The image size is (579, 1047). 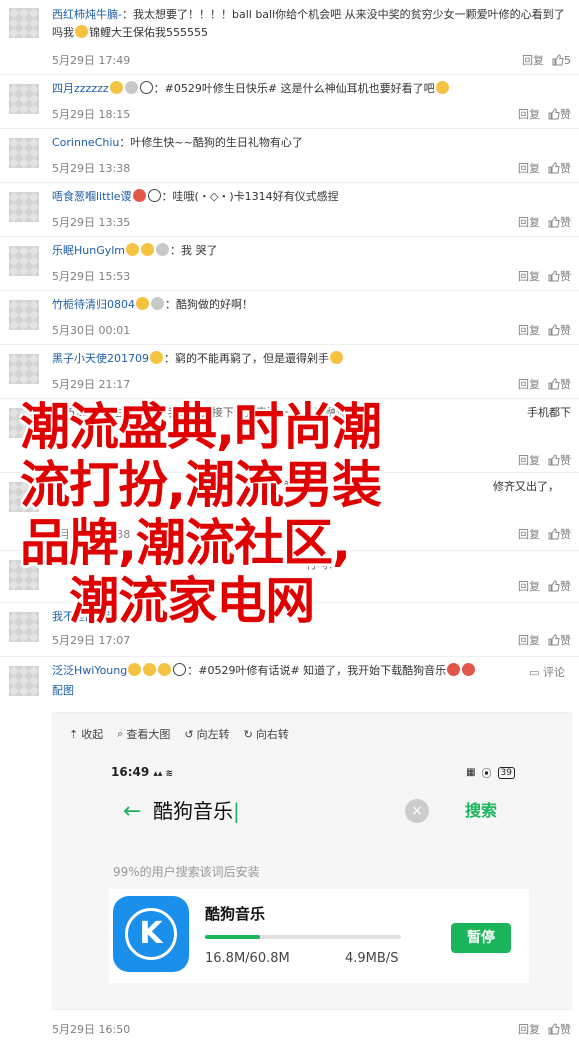 What do you see at coordinates (322, 565) in the screenshot?
I see `comment-text: 行吗？` at bounding box center [322, 565].